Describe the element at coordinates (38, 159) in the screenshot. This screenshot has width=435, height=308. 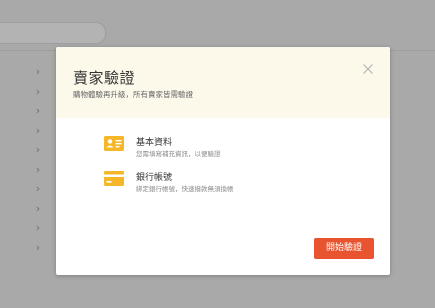
I see `background-menu-chevrons: › › › › › › › › › ›` at that location.